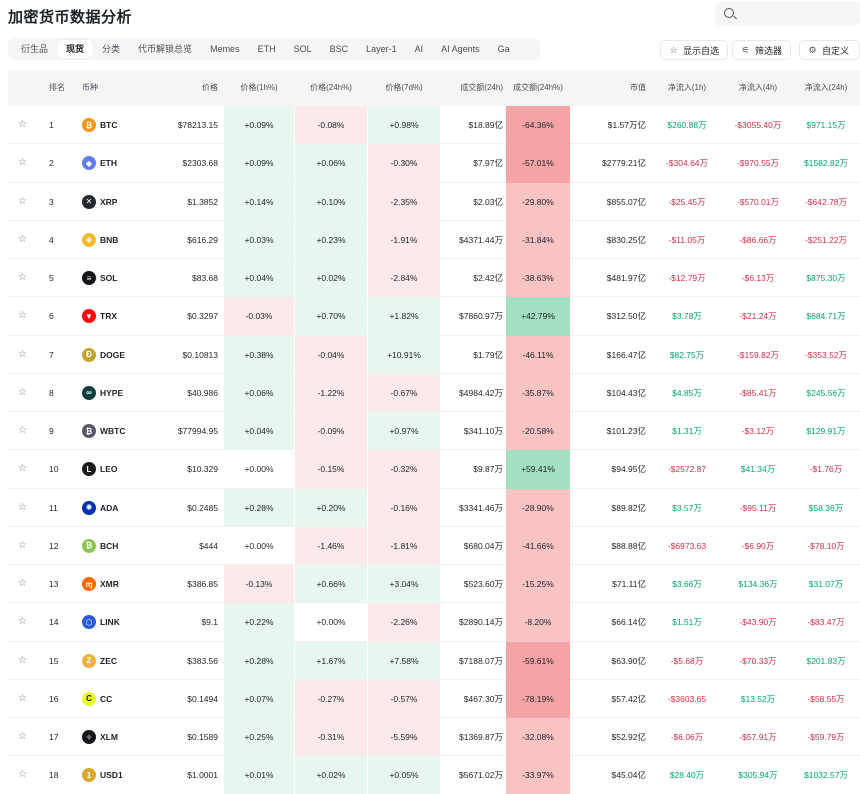  Describe the element at coordinates (404, 698) in the screenshot. I see `change-7d-cell: -0.57%` at that location.